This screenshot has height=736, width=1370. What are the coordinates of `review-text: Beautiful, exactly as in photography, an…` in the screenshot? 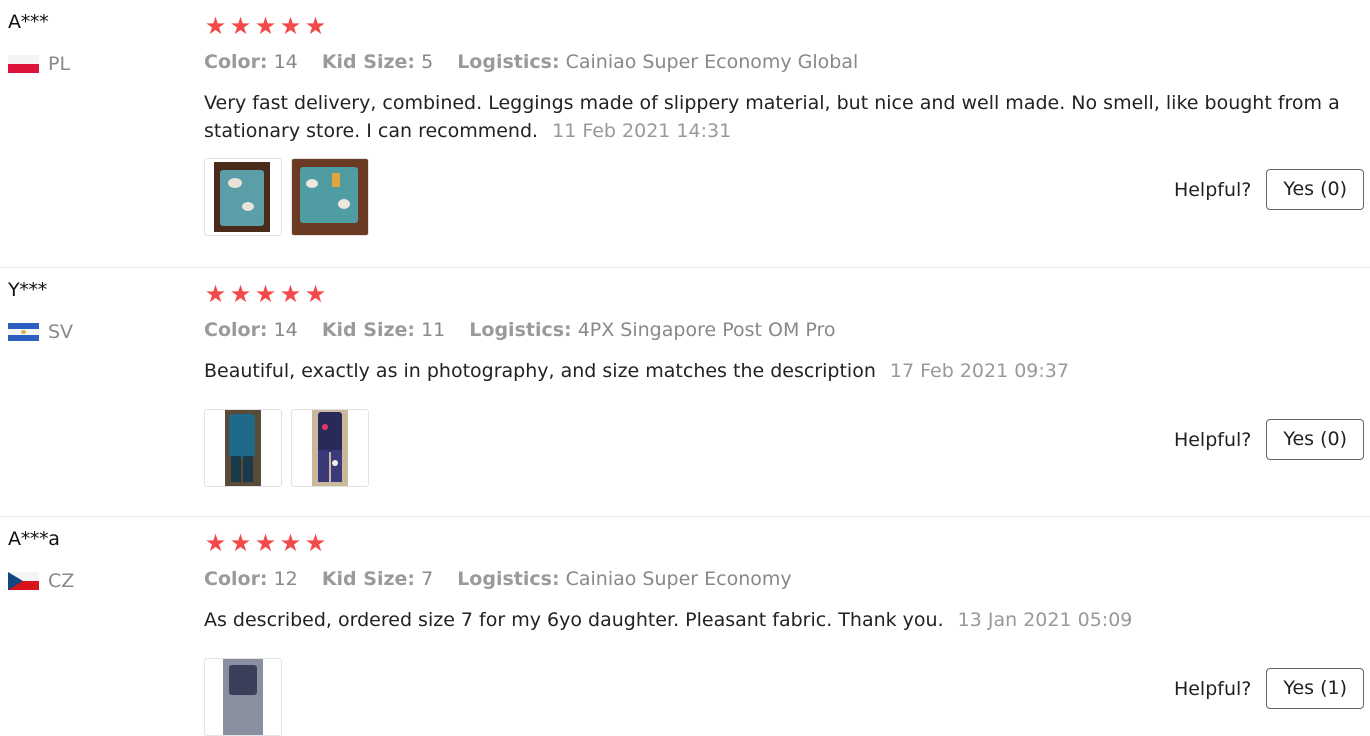 It's located at (774, 371).